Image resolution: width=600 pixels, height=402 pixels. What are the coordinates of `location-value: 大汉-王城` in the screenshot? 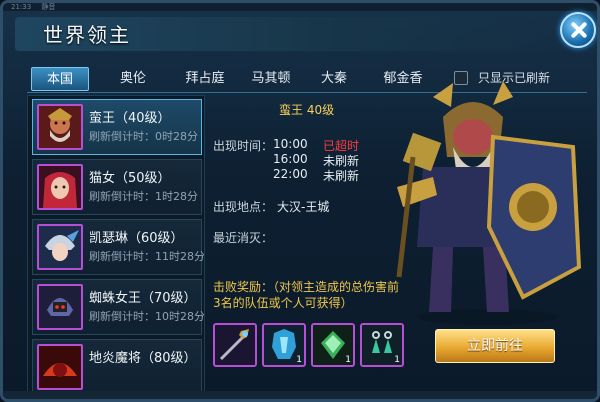 It's located at (303, 207).